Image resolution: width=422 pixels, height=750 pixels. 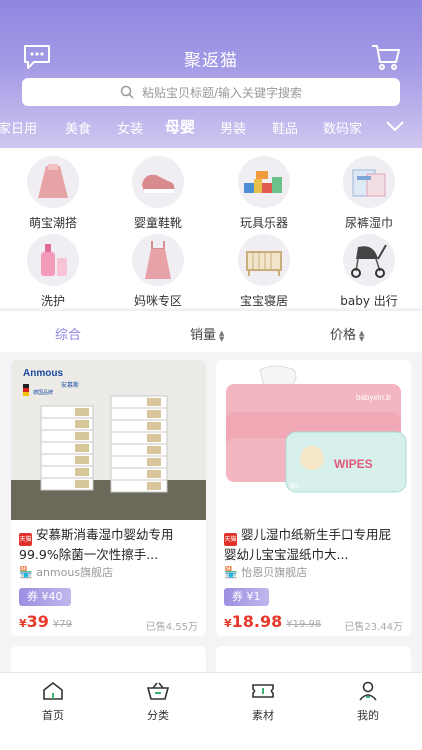 I want to click on count-label: 80, so click(x=294, y=486).